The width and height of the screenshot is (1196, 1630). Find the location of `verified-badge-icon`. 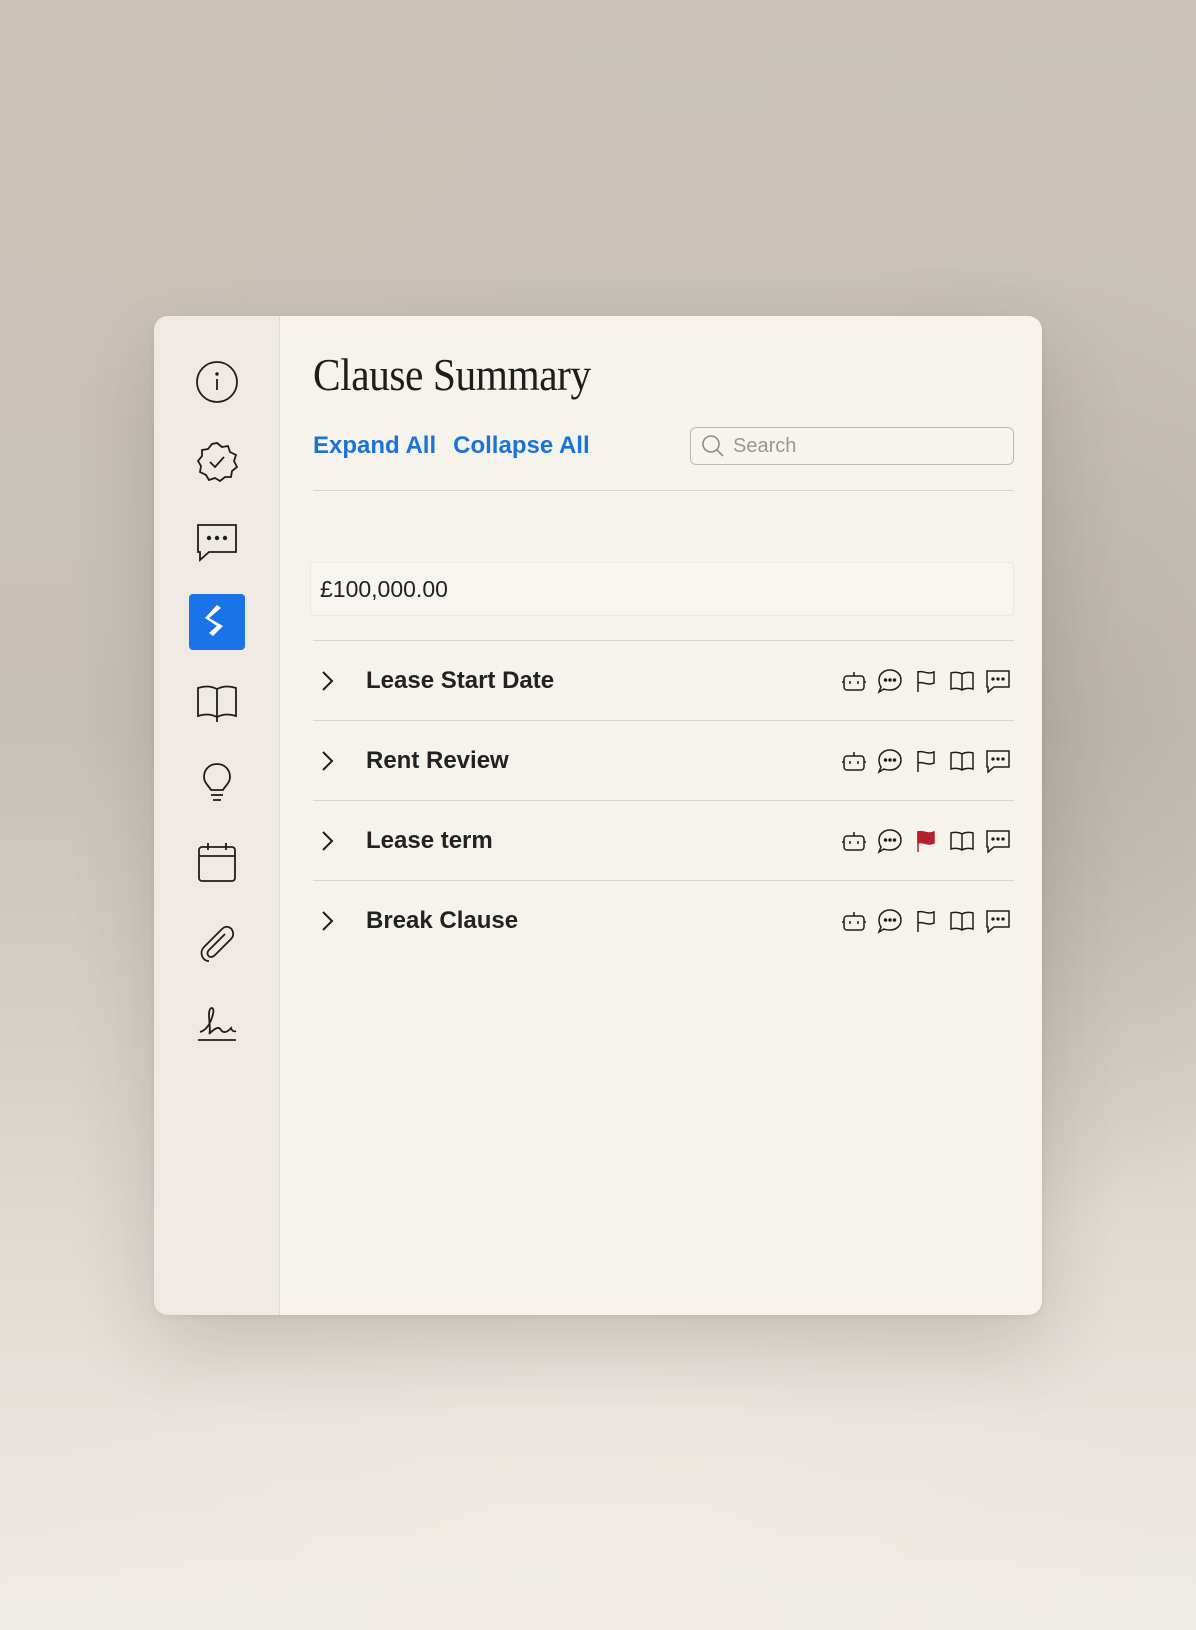

verified-badge-icon is located at coordinates (217, 462).